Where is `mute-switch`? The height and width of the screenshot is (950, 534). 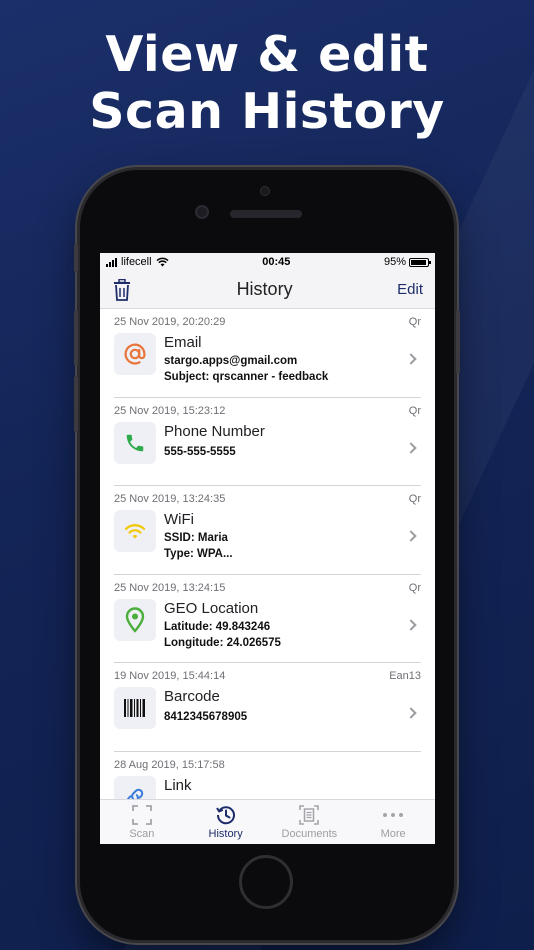
mute-switch is located at coordinates (76, 258).